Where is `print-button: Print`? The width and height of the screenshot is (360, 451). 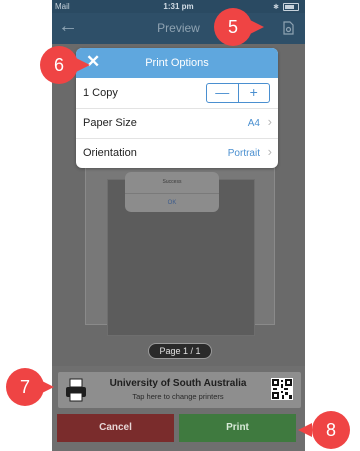 print-button: Print is located at coordinates (237, 428).